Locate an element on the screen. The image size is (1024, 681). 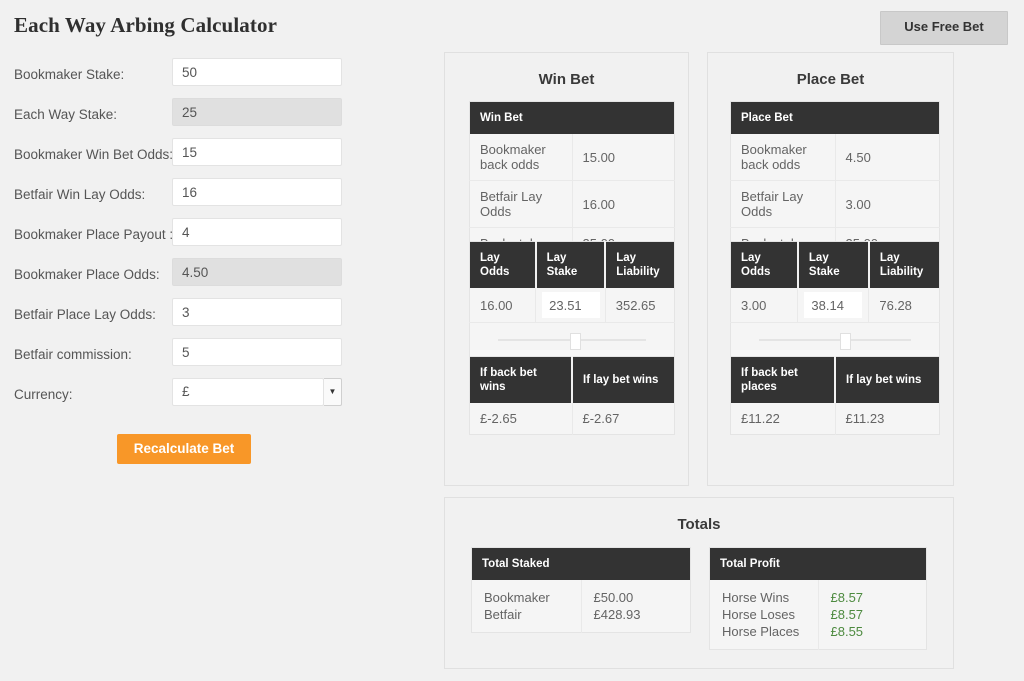
total-profit-values: £8.57 £8.57 £8.55 is located at coordinates (872, 615).